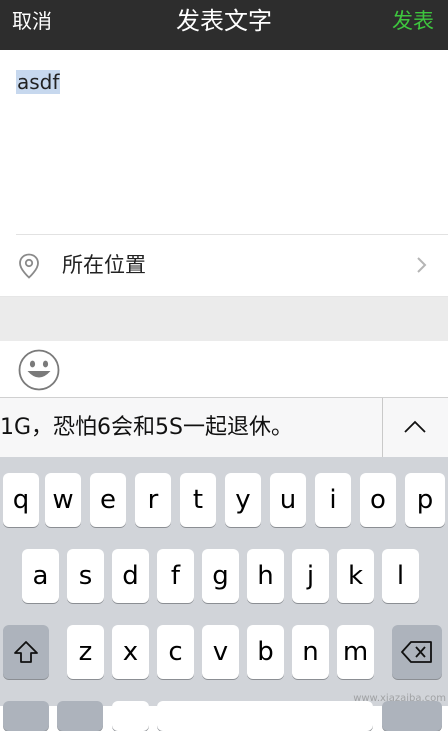  I want to click on key-n: n, so click(310, 652).